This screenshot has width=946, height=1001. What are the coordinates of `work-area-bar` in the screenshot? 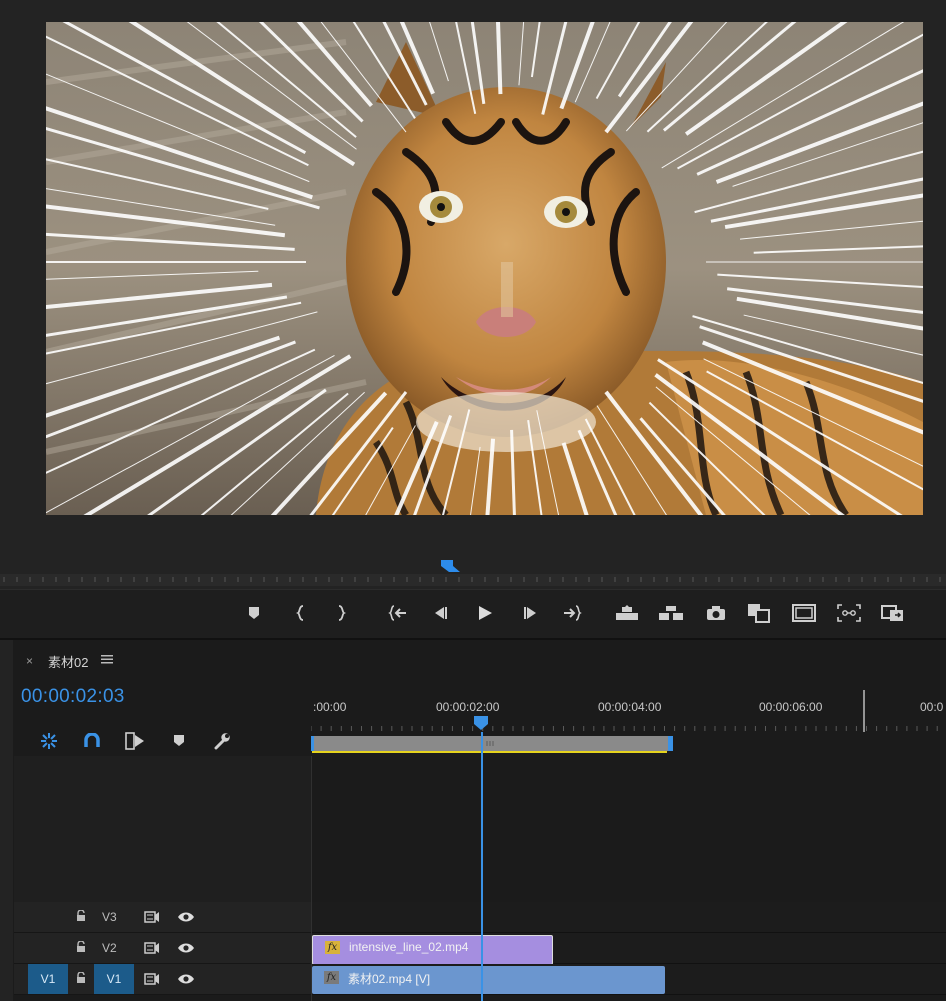 It's located at (628, 745).